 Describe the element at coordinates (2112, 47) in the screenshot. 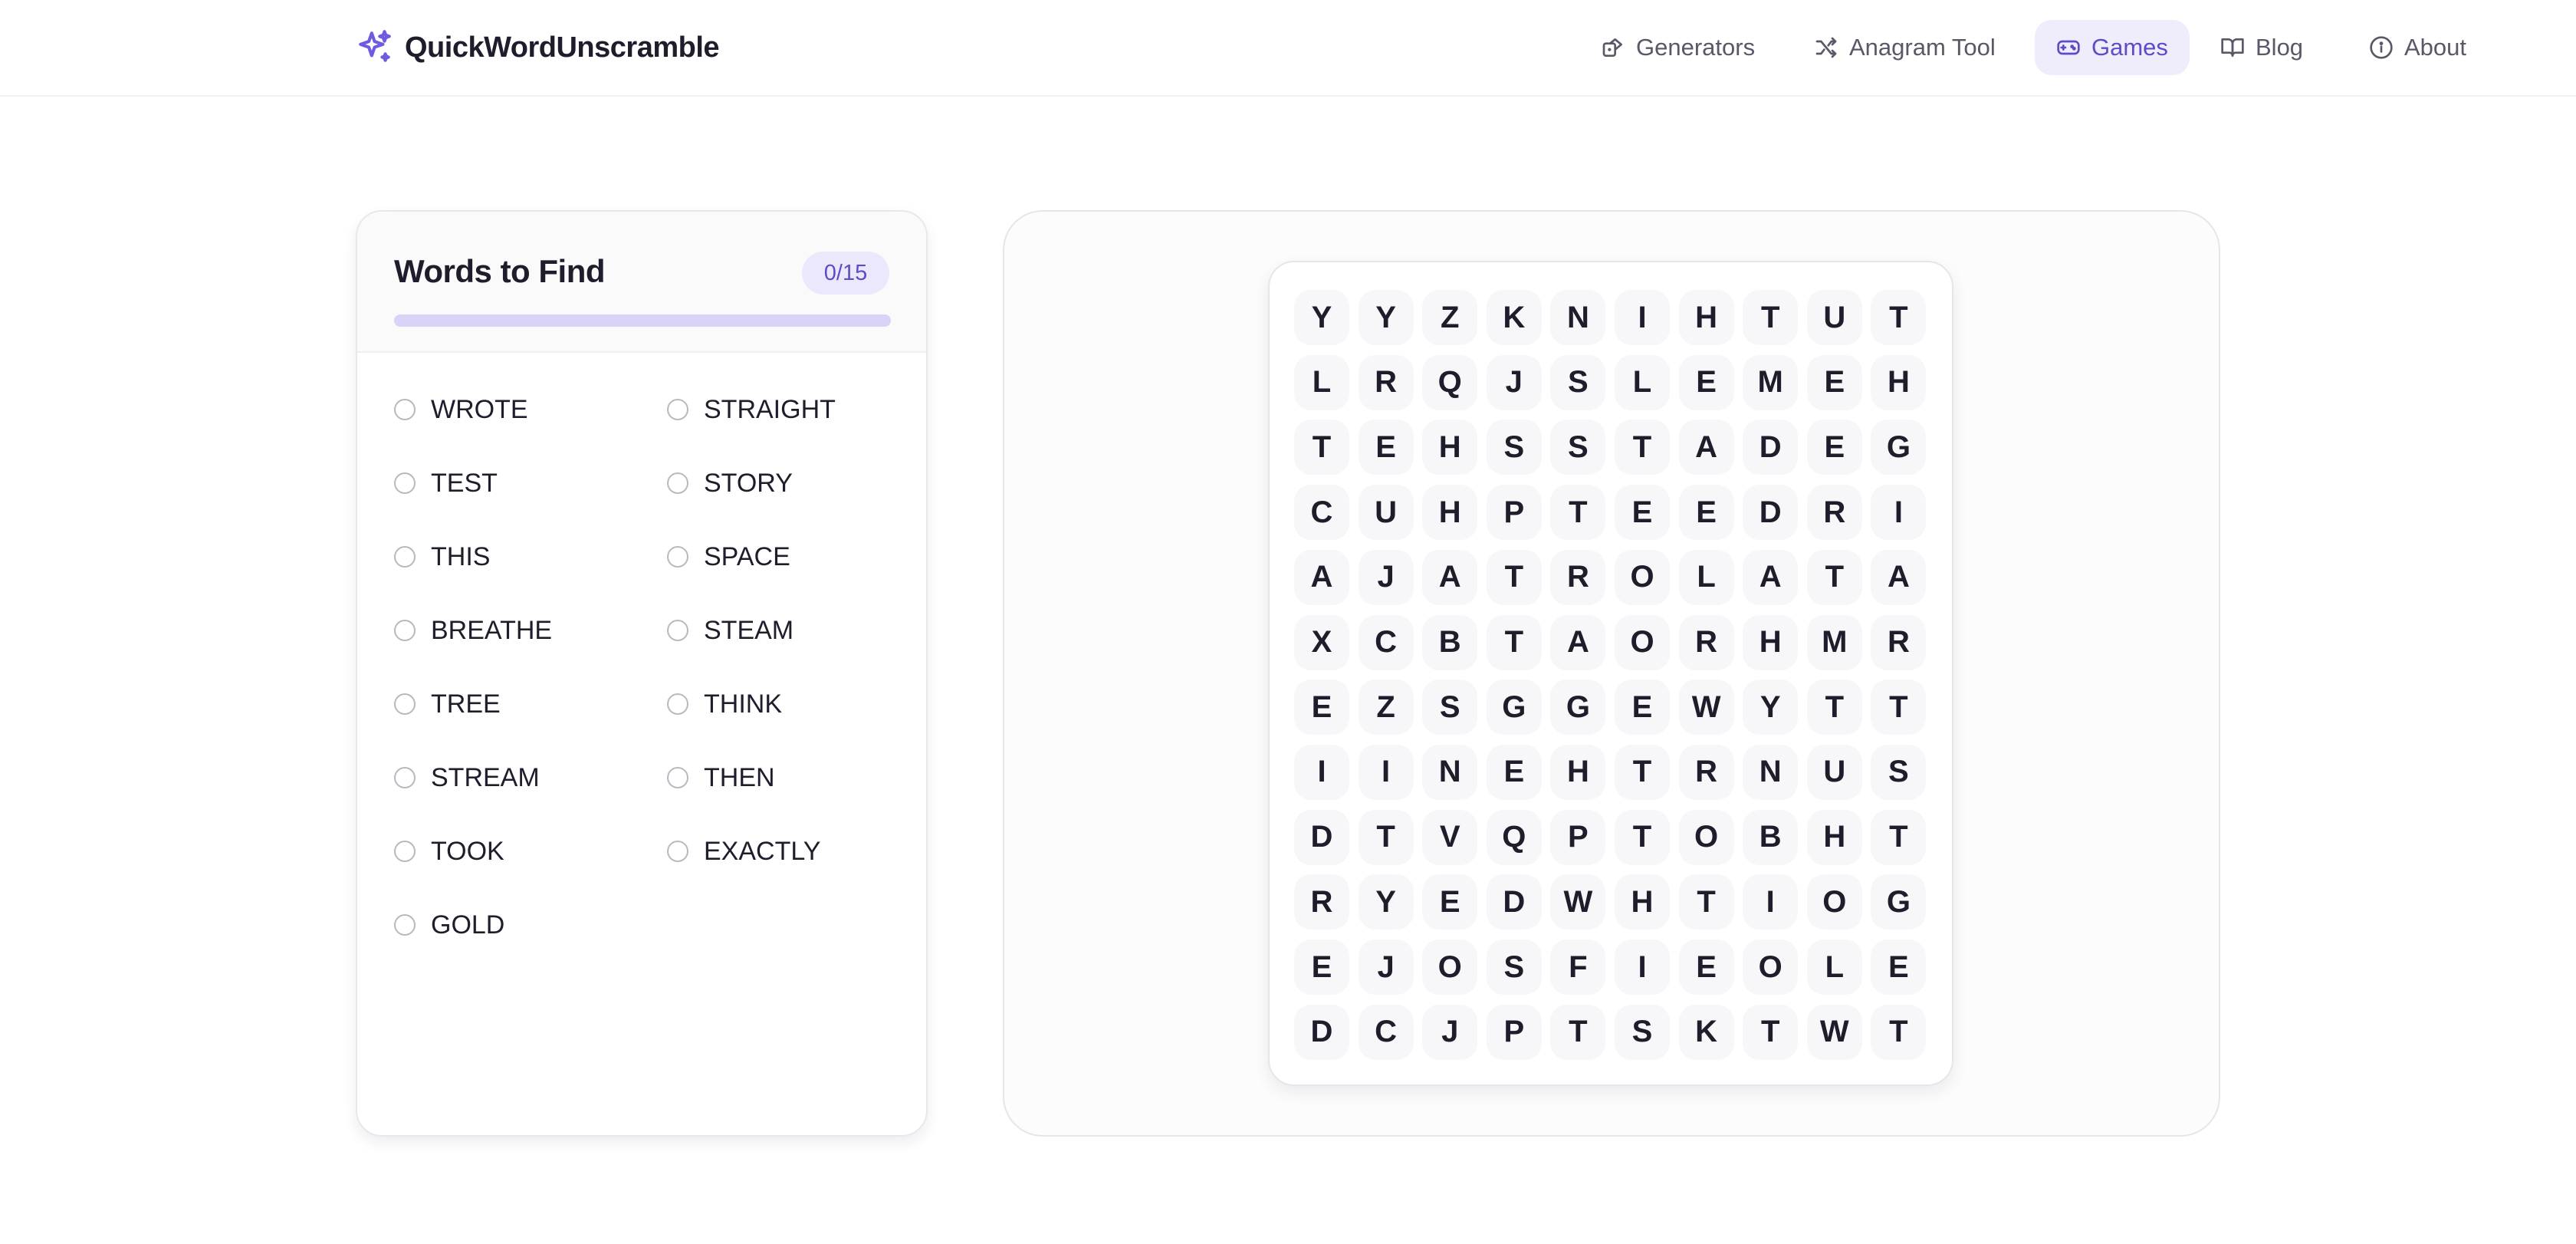

I see `nav-games: Games` at that location.